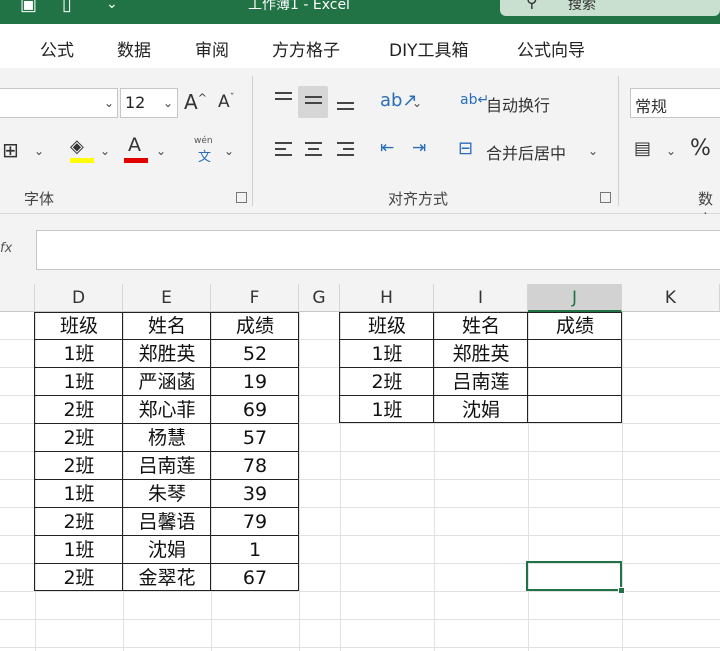  I want to click on tab-review: 审阅, so click(212, 48).